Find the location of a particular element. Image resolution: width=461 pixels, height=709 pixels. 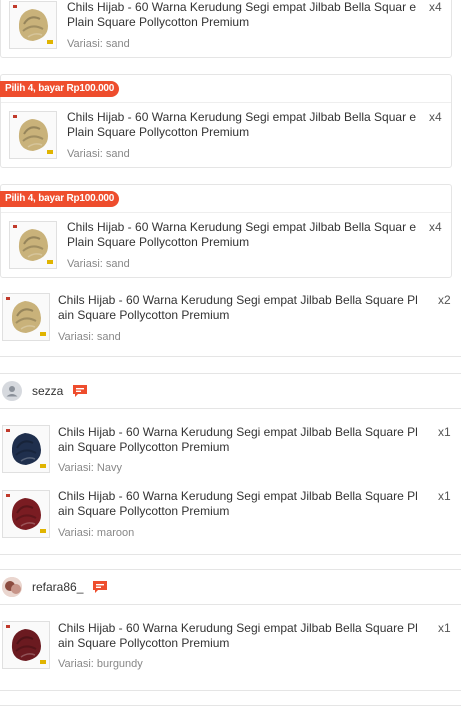

seller-name: sezza is located at coordinates (47, 391).